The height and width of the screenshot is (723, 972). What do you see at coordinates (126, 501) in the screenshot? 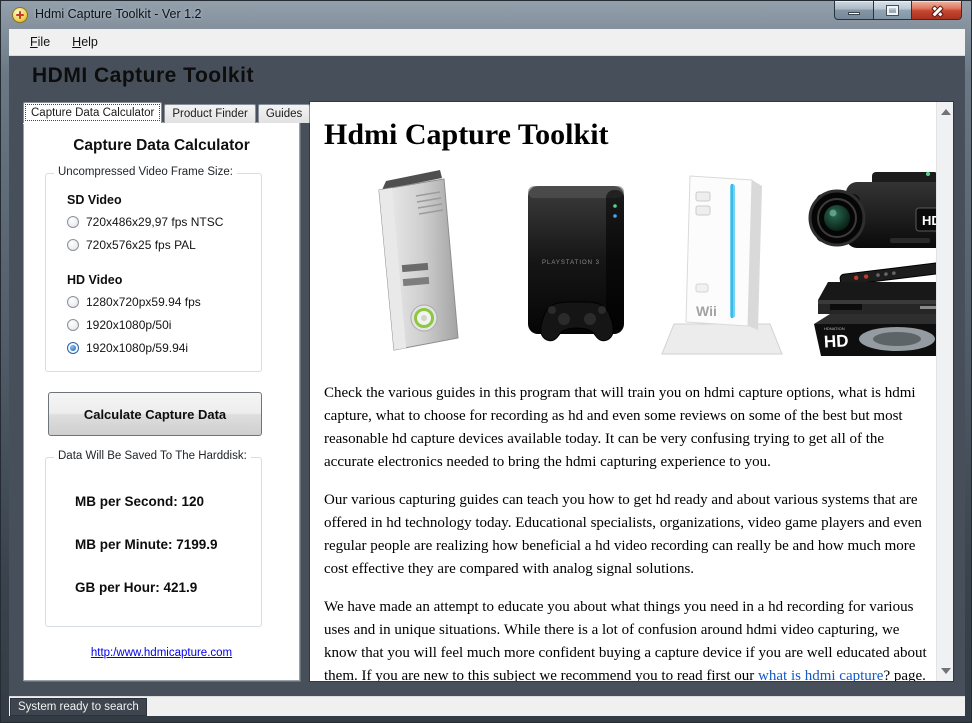
I see `result-label: MB per Second:` at bounding box center [126, 501].